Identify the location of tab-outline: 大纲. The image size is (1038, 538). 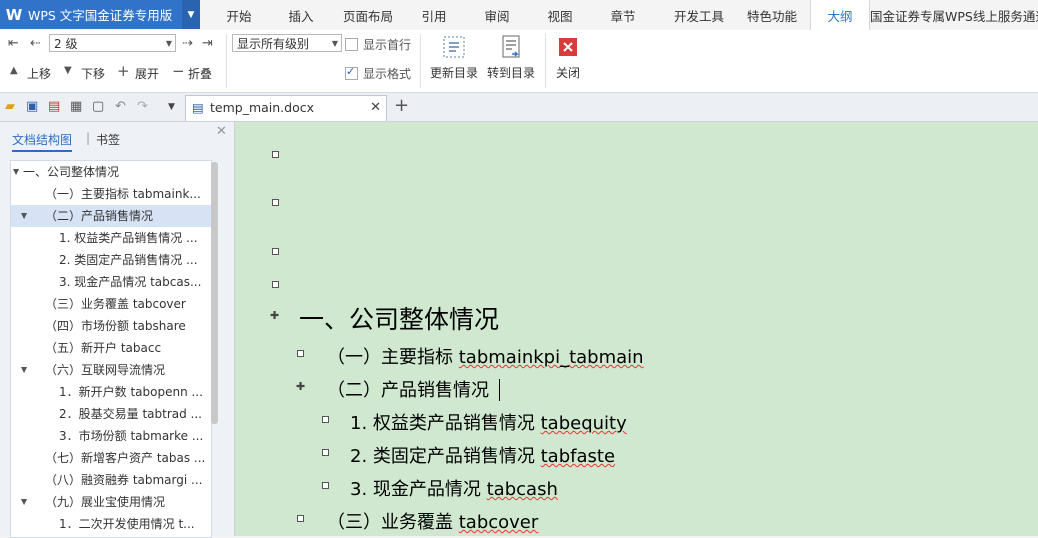
(840, 15).